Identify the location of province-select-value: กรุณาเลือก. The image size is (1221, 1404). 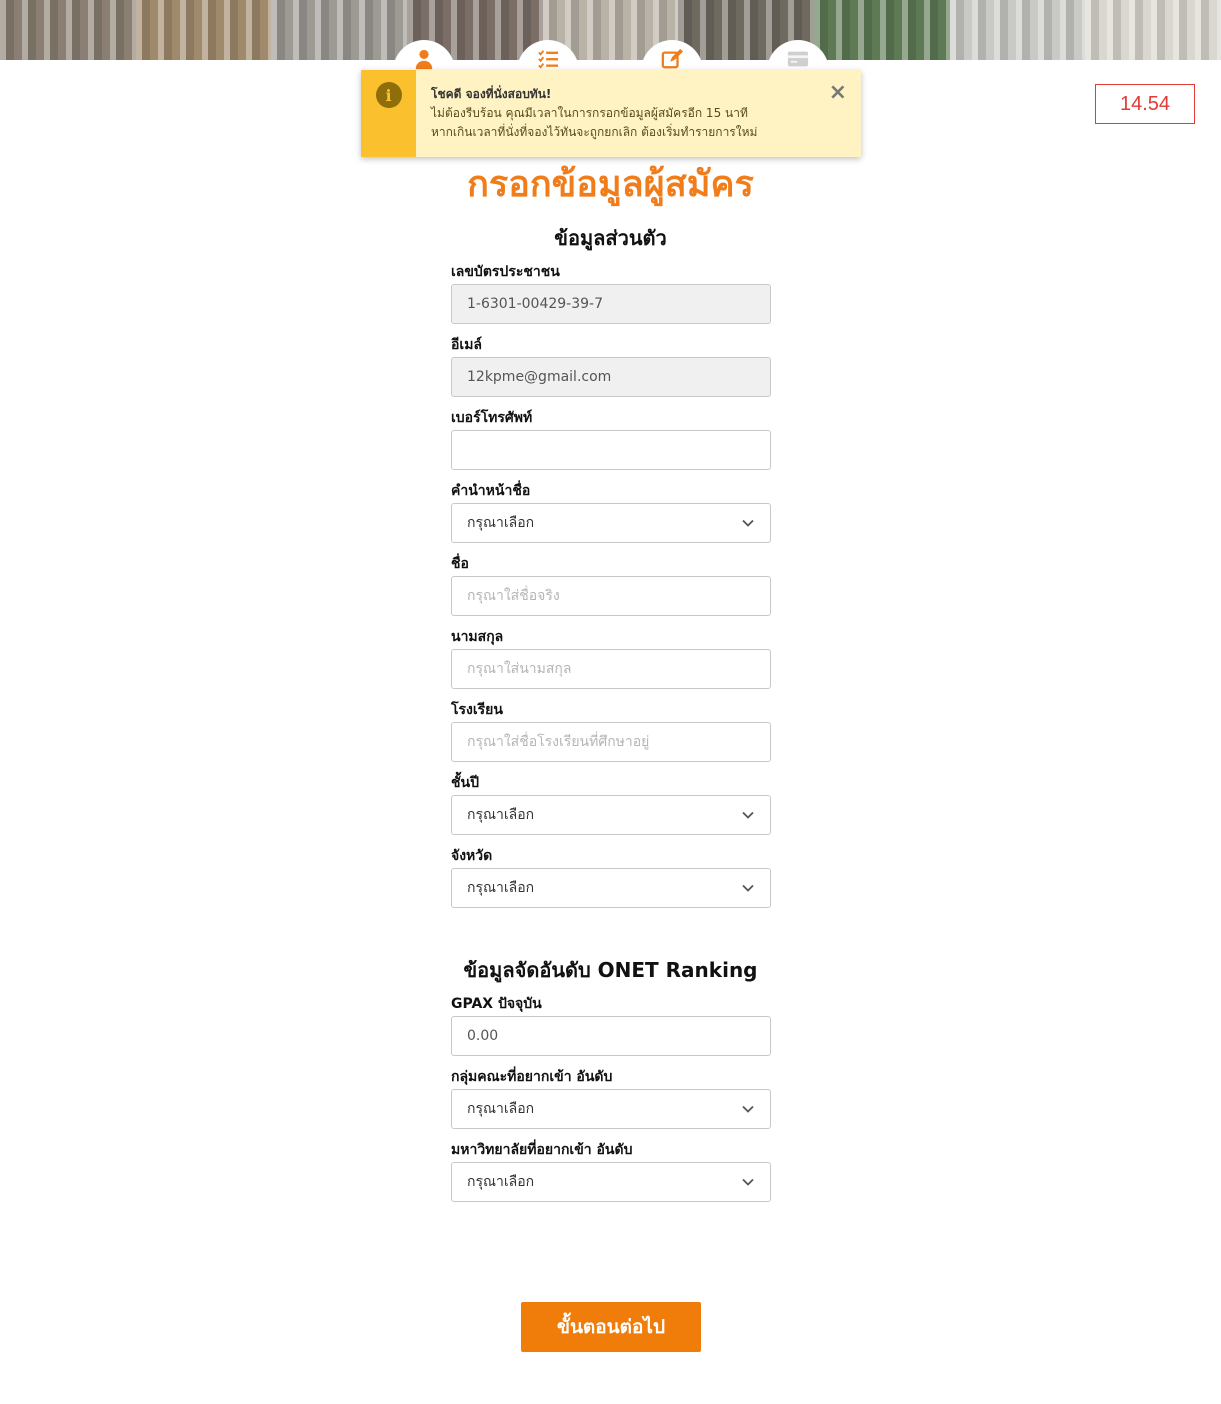
(501, 888).